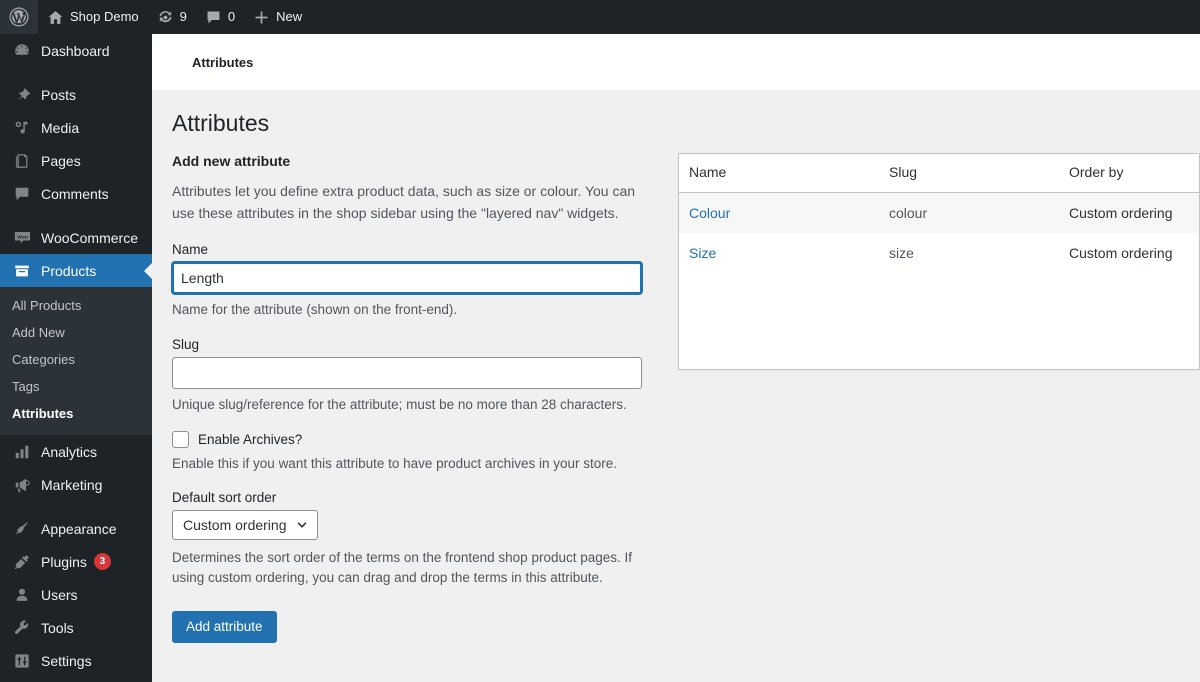 This screenshot has height=682, width=1200. What do you see at coordinates (224, 626) in the screenshot?
I see `add-attribute-button: Add attribute` at bounding box center [224, 626].